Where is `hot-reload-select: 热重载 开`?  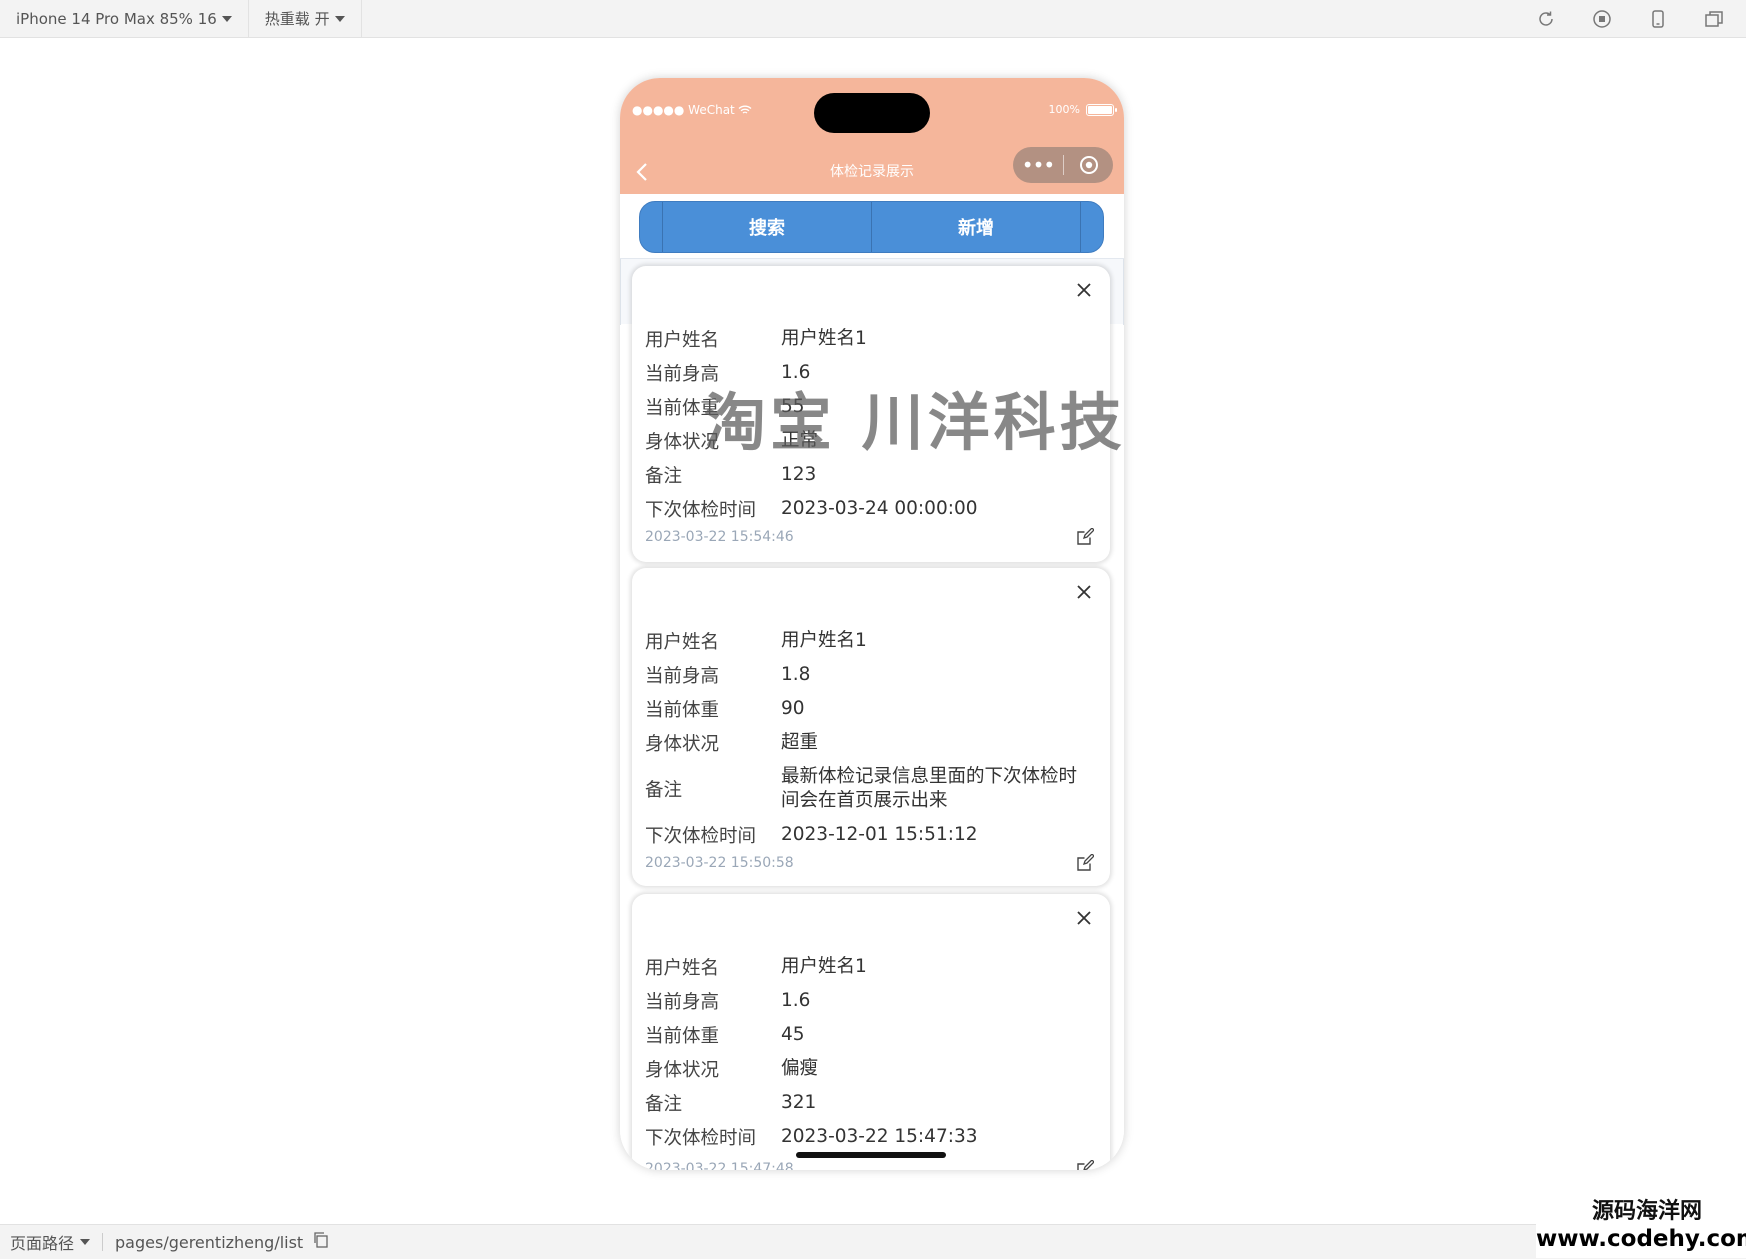
hot-reload-select: 热重载 开 is located at coordinates (305, 19).